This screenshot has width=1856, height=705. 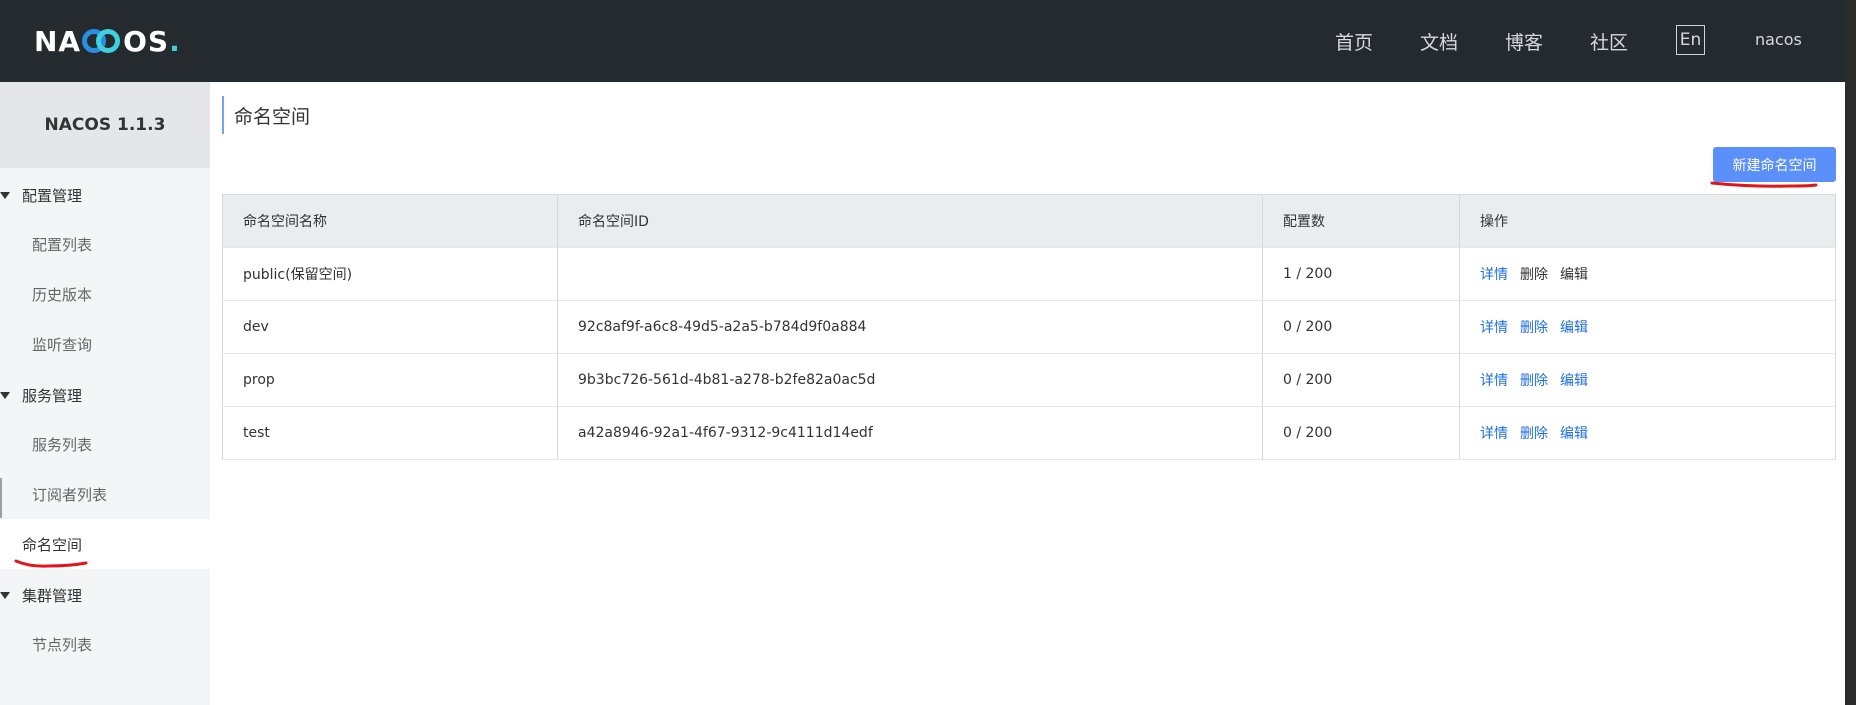 I want to click on sidebar-group-label: 配置管理, so click(x=52, y=195).